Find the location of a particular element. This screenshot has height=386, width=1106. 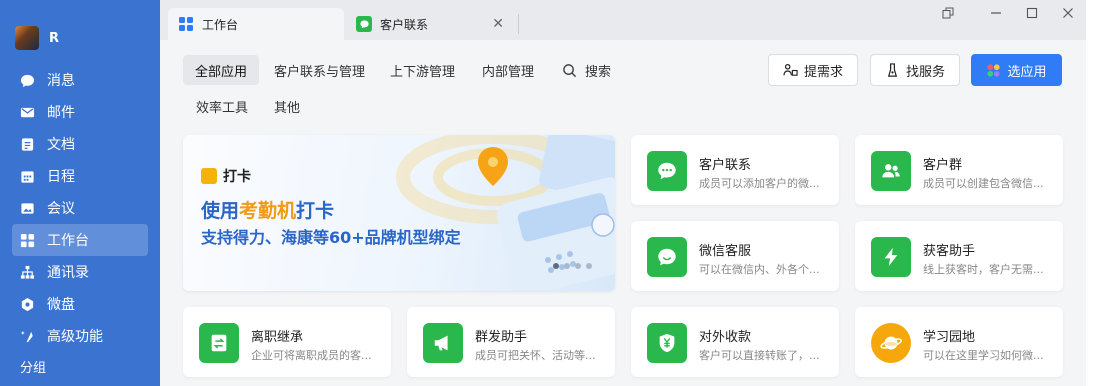

tab-label: 客户联系 is located at coordinates (404, 24).